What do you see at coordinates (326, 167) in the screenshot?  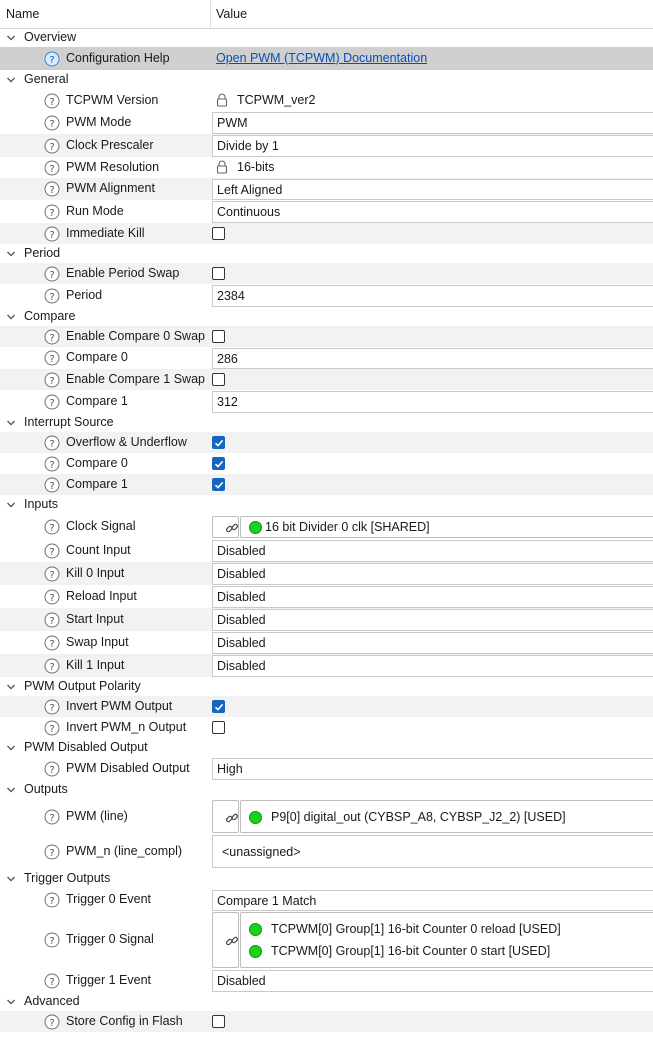 I see `property-row-pwm-resolution: ? PWM Resolution 16-bits` at bounding box center [326, 167].